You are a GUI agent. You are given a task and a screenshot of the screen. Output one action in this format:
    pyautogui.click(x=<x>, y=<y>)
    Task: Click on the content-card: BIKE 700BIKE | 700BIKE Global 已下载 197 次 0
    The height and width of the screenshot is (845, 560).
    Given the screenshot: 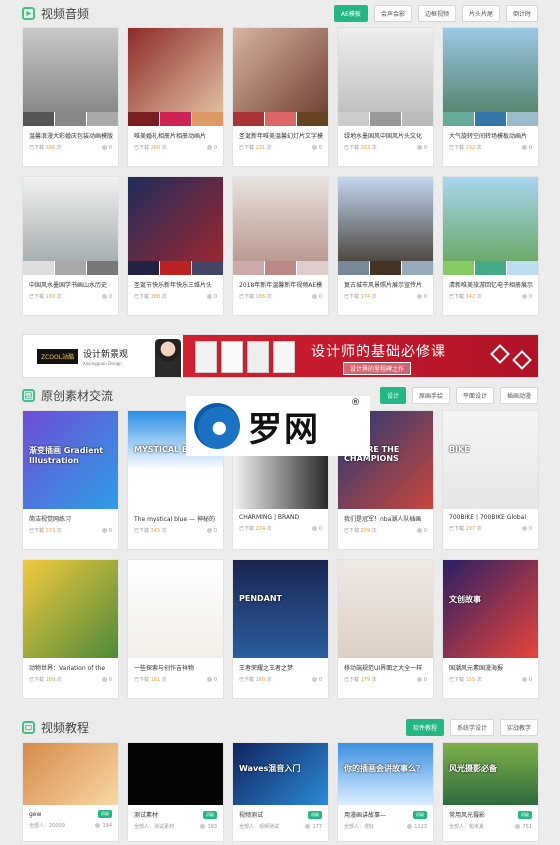 What is the action you would take?
    pyautogui.click(x=490, y=480)
    